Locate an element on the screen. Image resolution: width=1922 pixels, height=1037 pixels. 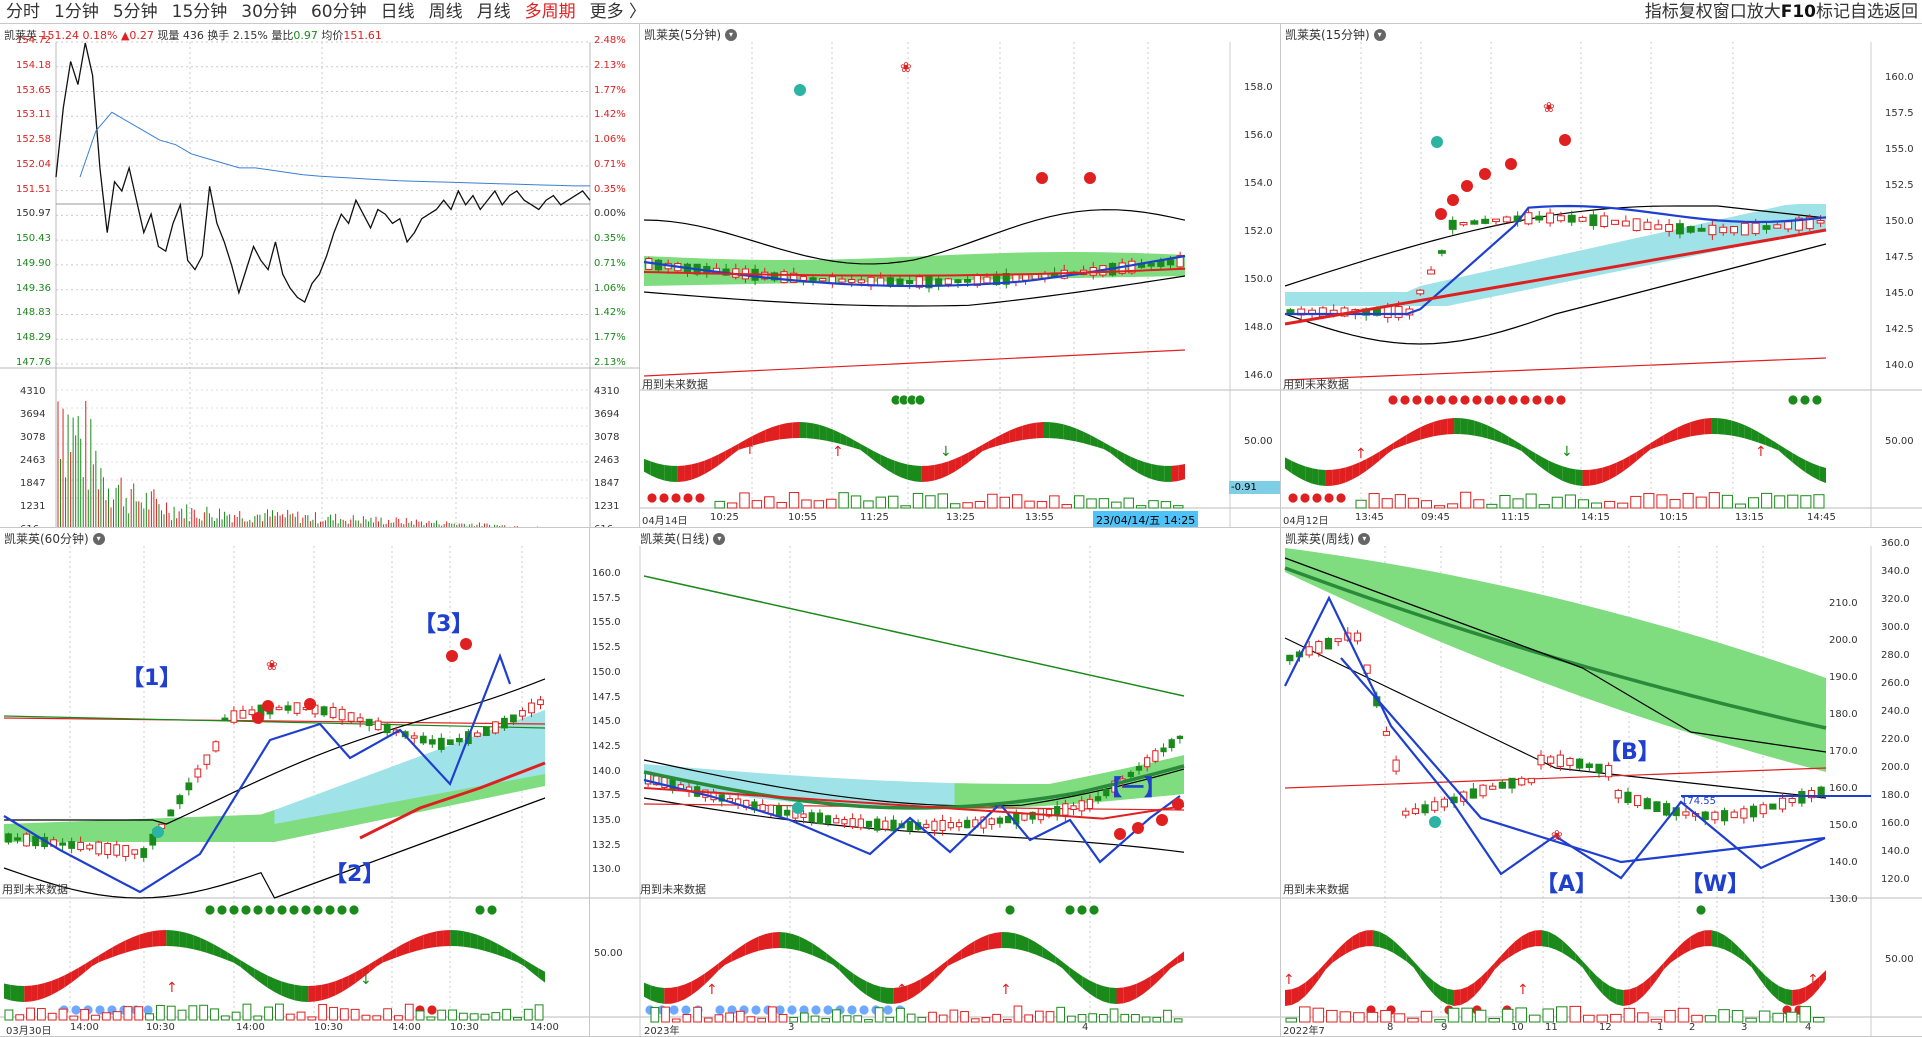
period-tab: 15分钟 is located at coordinates (200, 12).